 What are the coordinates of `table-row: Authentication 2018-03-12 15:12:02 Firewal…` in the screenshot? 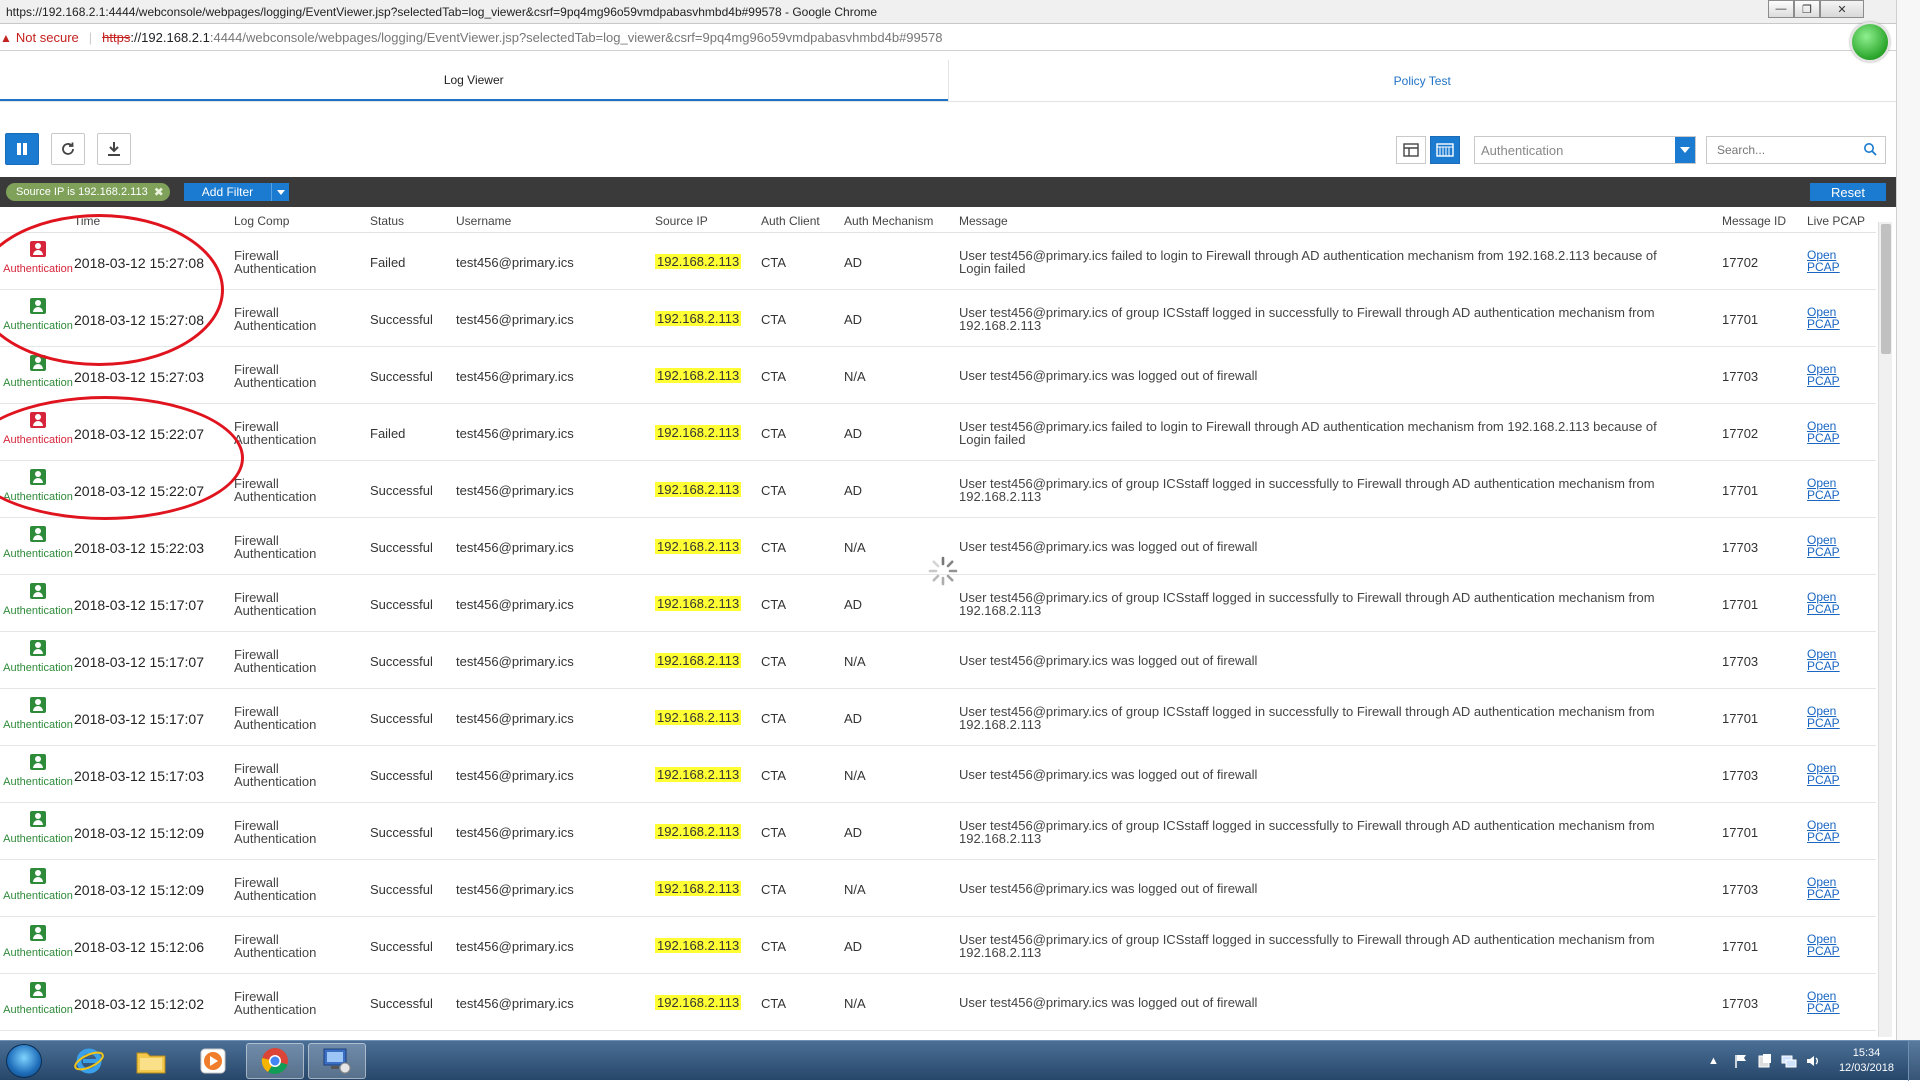 It's located at (938, 1002).